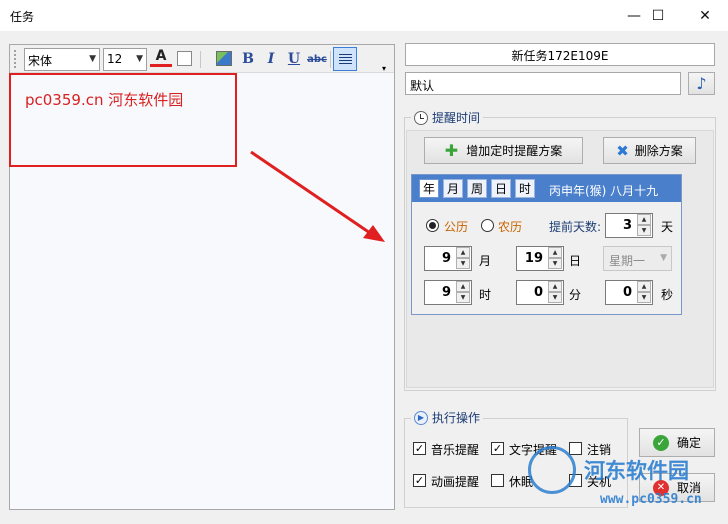  I want to click on advance-days-label: 提前天数:, so click(575, 227).